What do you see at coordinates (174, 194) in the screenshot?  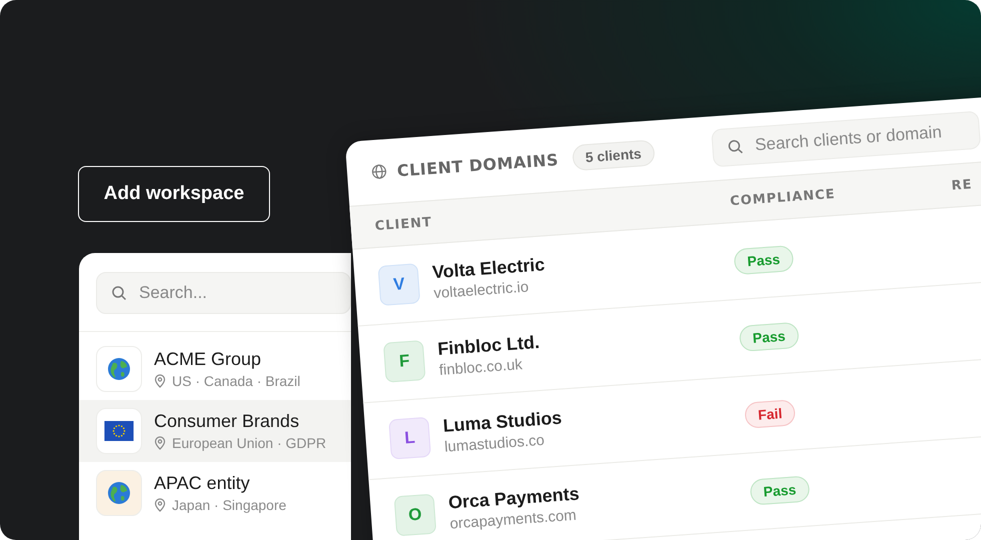 I see `add-workspace-button: Add workspace` at bounding box center [174, 194].